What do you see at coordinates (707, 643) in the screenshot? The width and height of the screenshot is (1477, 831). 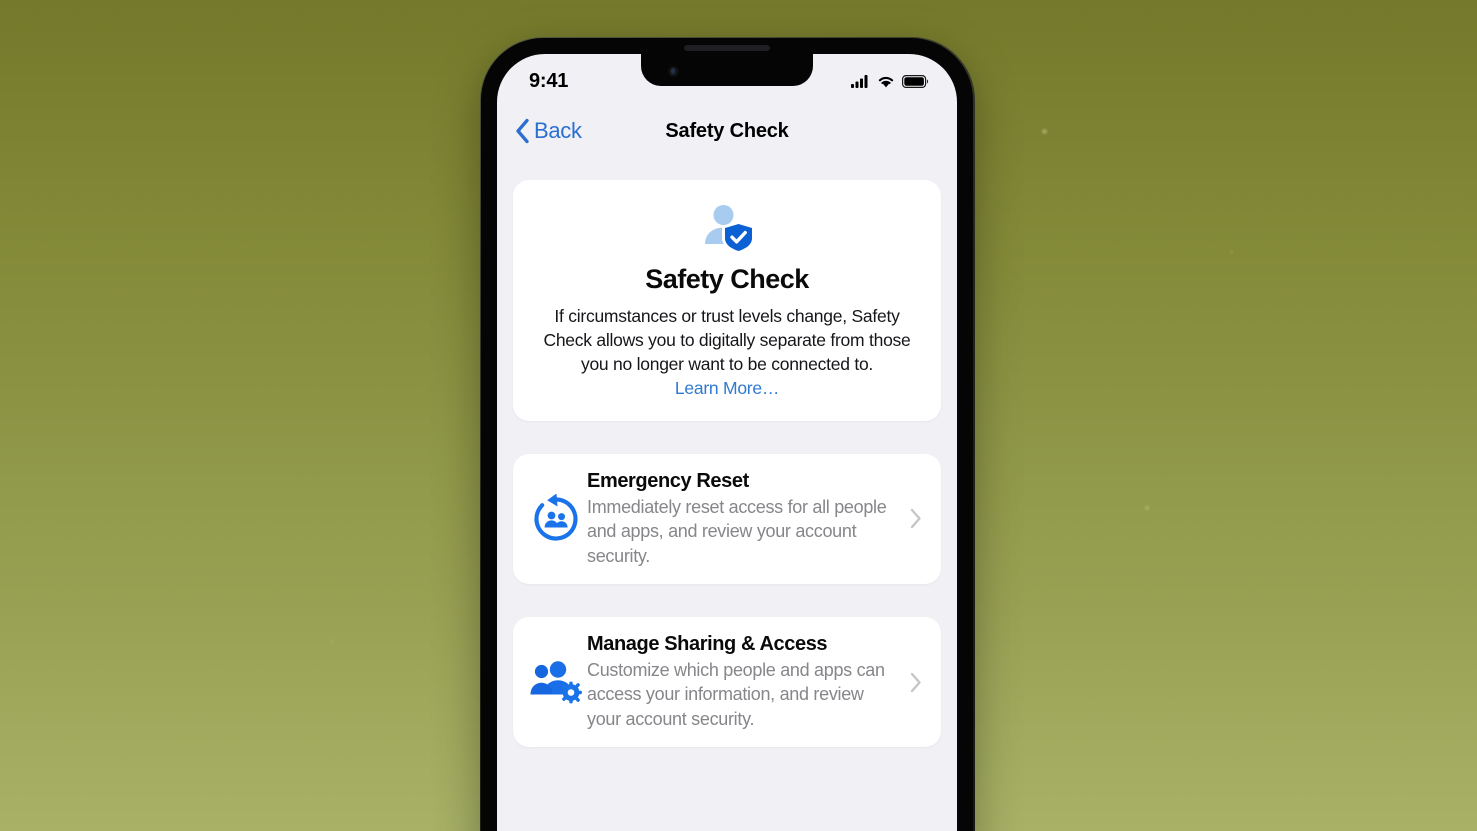 I see `option-title: Manage Sharing & Access` at bounding box center [707, 643].